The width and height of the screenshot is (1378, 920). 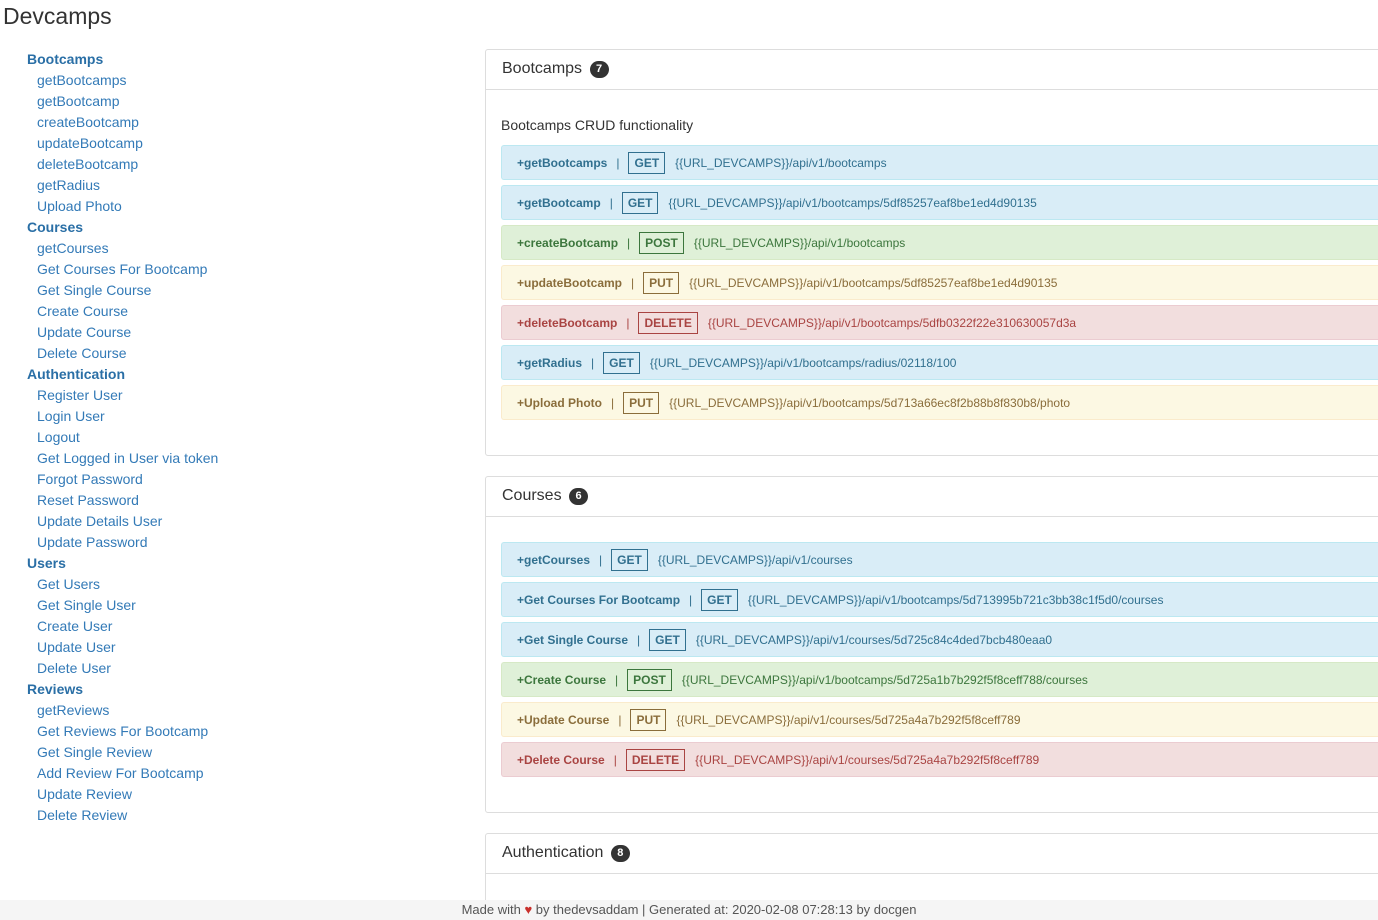 What do you see at coordinates (177, 584) in the screenshot?
I see `sidebar-item: Get Users` at bounding box center [177, 584].